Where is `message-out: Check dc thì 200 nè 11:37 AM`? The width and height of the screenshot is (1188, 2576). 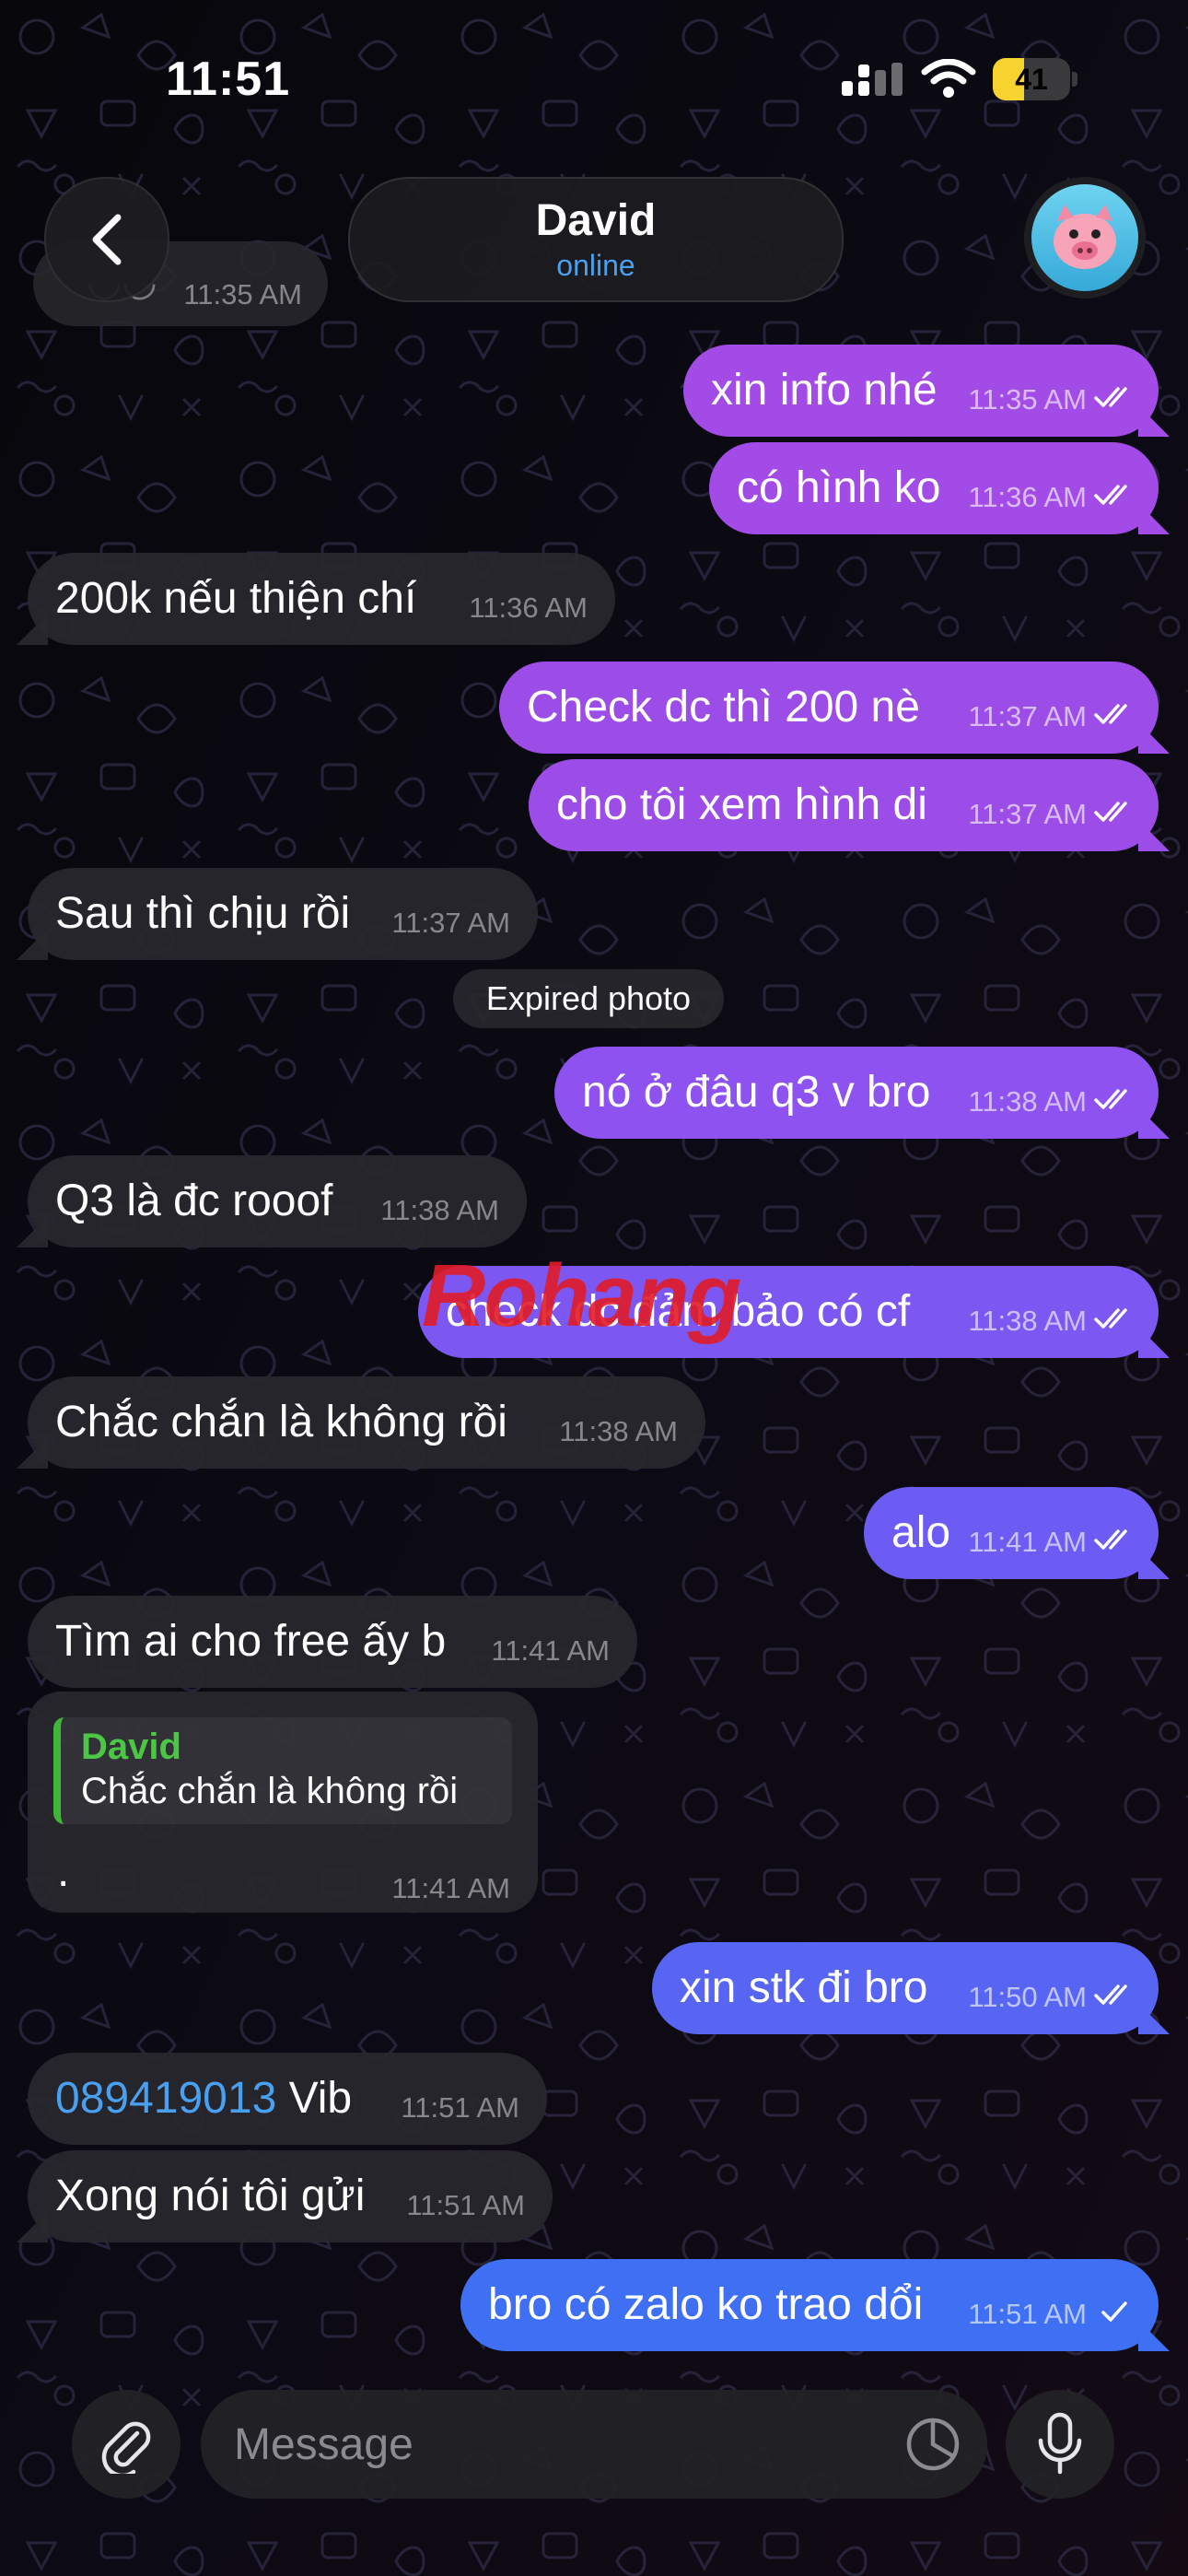 message-out: Check dc thì 200 nè 11:37 AM is located at coordinates (829, 708).